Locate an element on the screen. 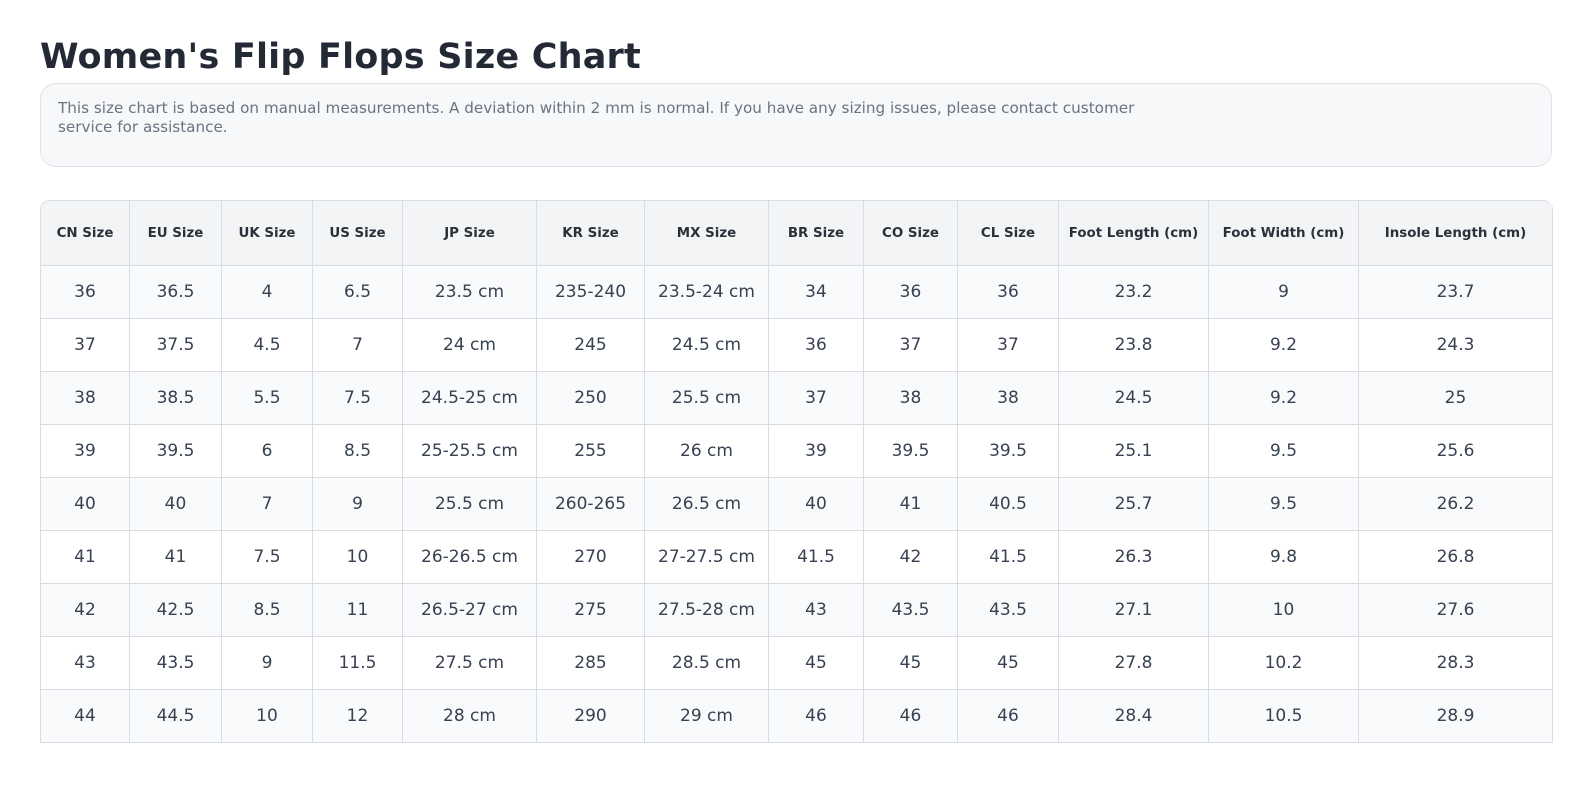 The height and width of the screenshot is (794, 1592). column-header: MX Size is located at coordinates (707, 233).